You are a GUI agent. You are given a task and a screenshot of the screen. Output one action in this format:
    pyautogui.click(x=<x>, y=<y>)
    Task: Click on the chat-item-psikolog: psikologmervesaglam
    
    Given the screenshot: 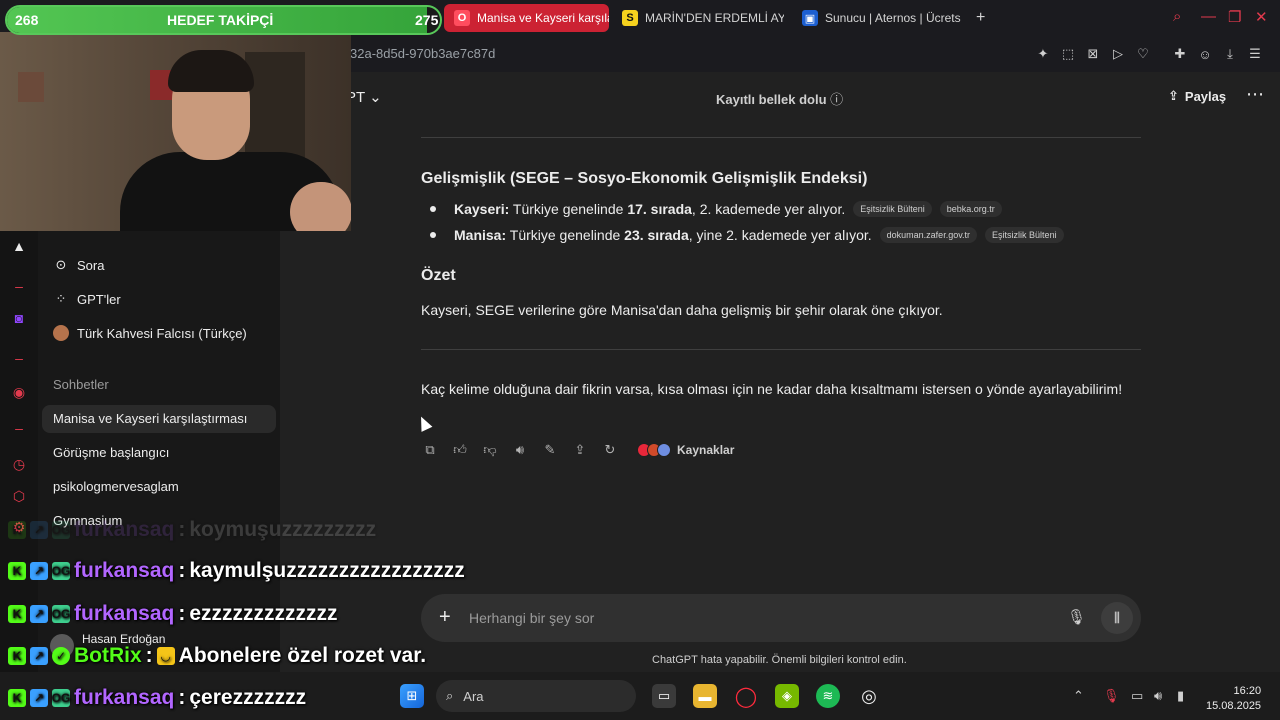 What is the action you would take?
    pyautogui.click(x=116, y=486)
    